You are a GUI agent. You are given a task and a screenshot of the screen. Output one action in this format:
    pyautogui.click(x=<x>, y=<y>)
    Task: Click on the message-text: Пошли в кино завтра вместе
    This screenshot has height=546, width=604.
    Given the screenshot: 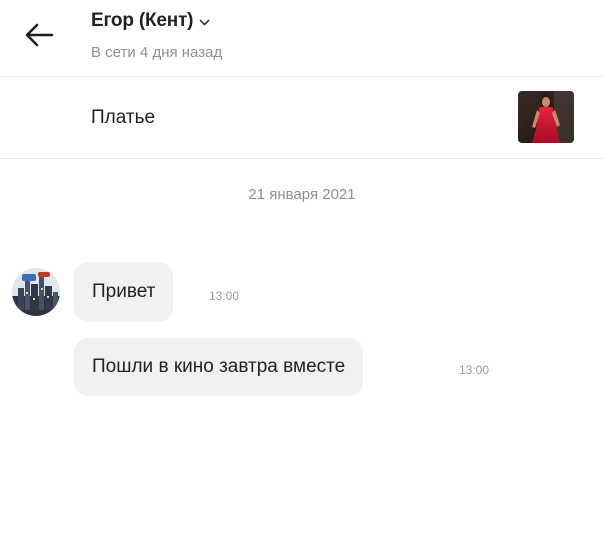 What is the action you would take?
    pyautogui.click(x=219, y=366)
    